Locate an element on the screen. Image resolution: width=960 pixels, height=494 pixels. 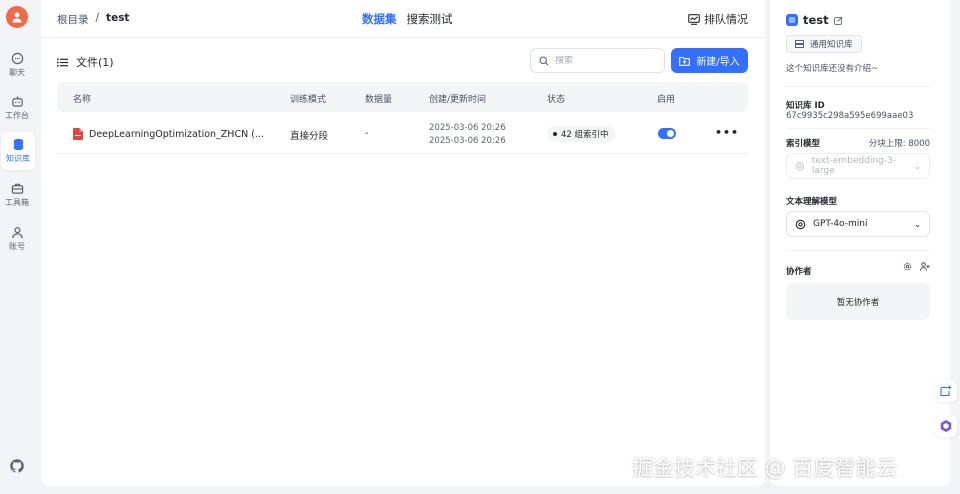
nav-label-workbench: 工作台 is located at coordinates (17, 115).